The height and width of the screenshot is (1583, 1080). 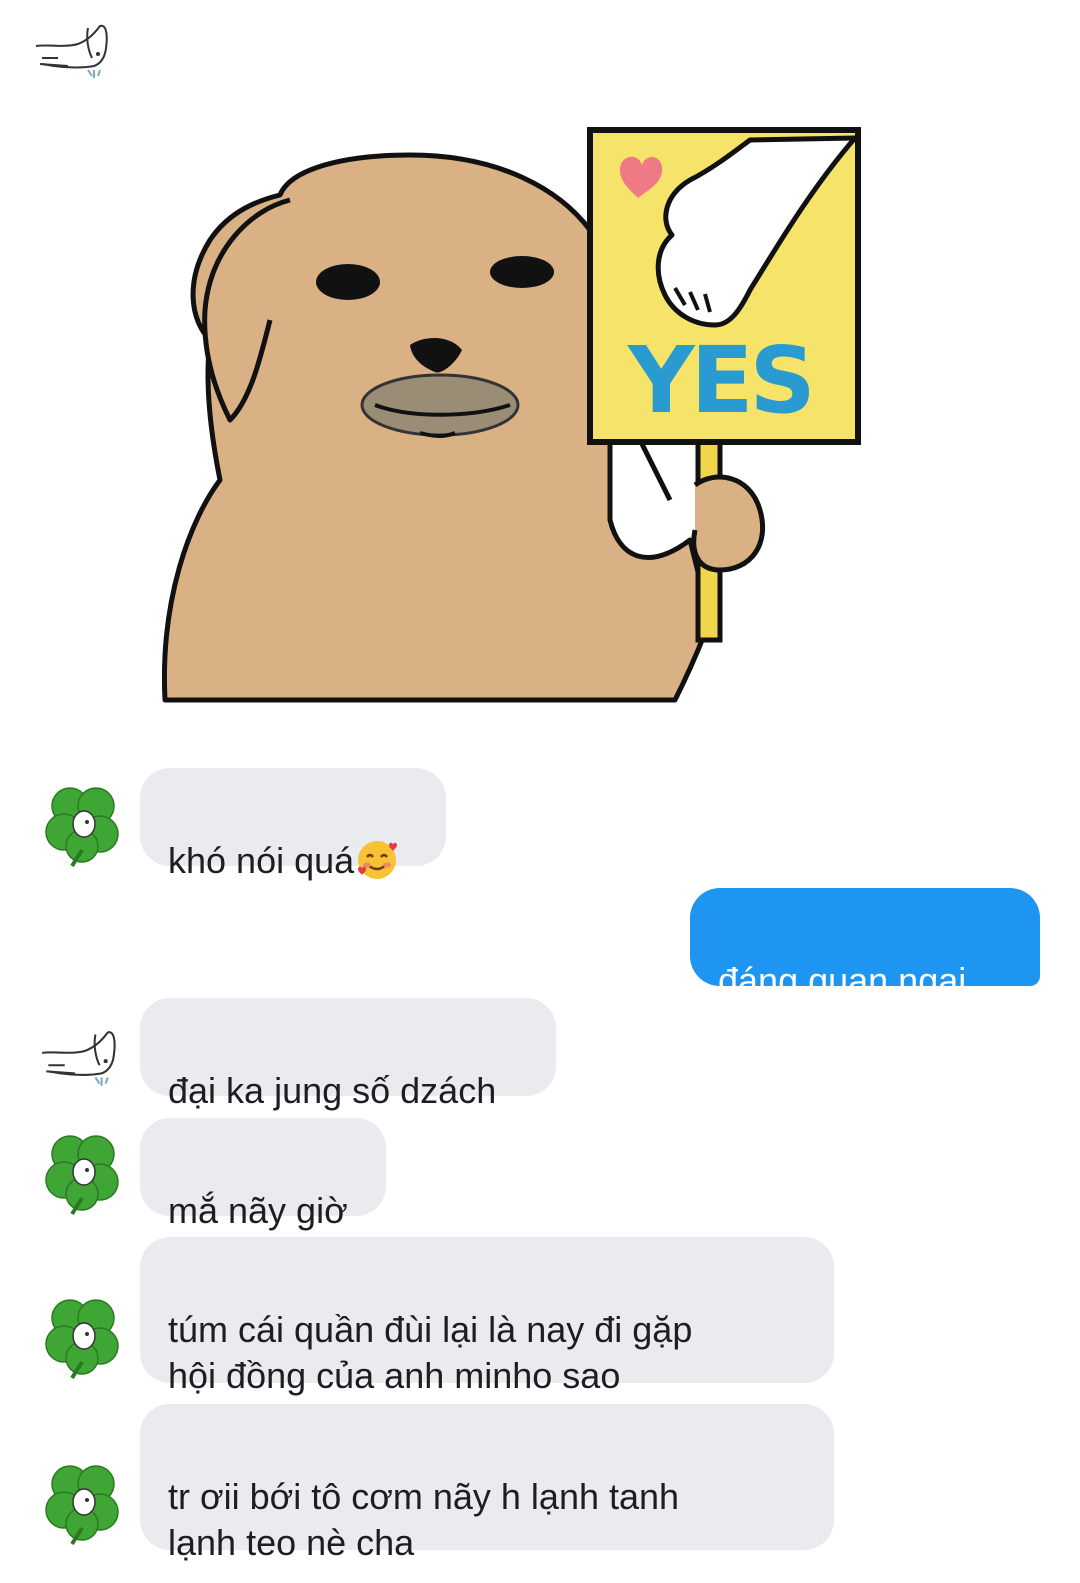 I want to click on message-text: mắ nãy giờ, so click(x=258, y=1210).